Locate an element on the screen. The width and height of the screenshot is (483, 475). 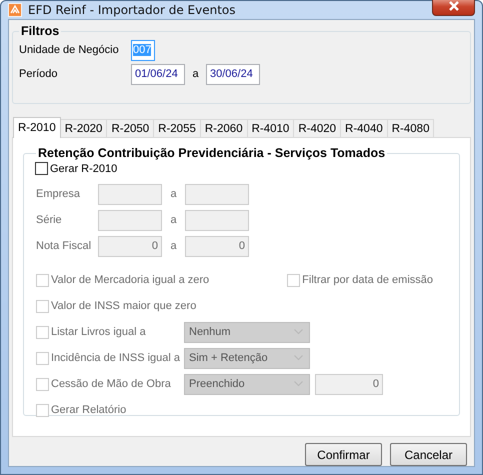
date-field: 30/06/24 is located at coordinates (233, 74).